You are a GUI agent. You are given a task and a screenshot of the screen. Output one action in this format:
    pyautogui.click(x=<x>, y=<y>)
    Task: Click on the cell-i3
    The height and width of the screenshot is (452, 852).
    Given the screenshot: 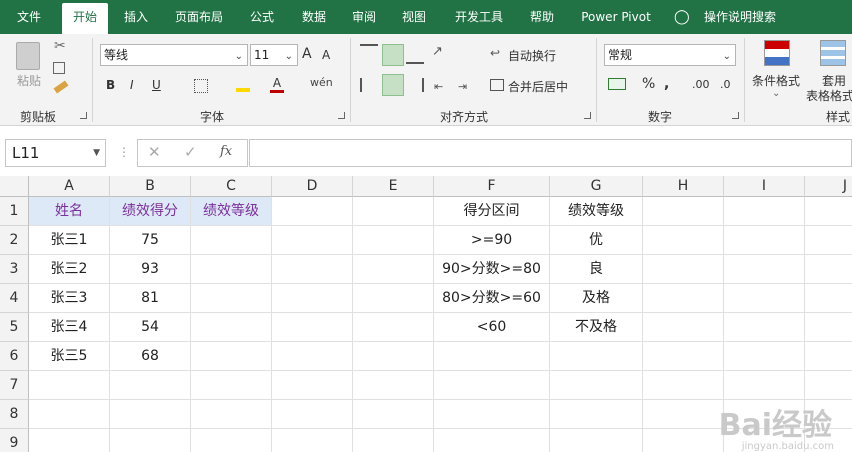 What is the action you would take?
    pyautogui.click(x=764, y=269)
    